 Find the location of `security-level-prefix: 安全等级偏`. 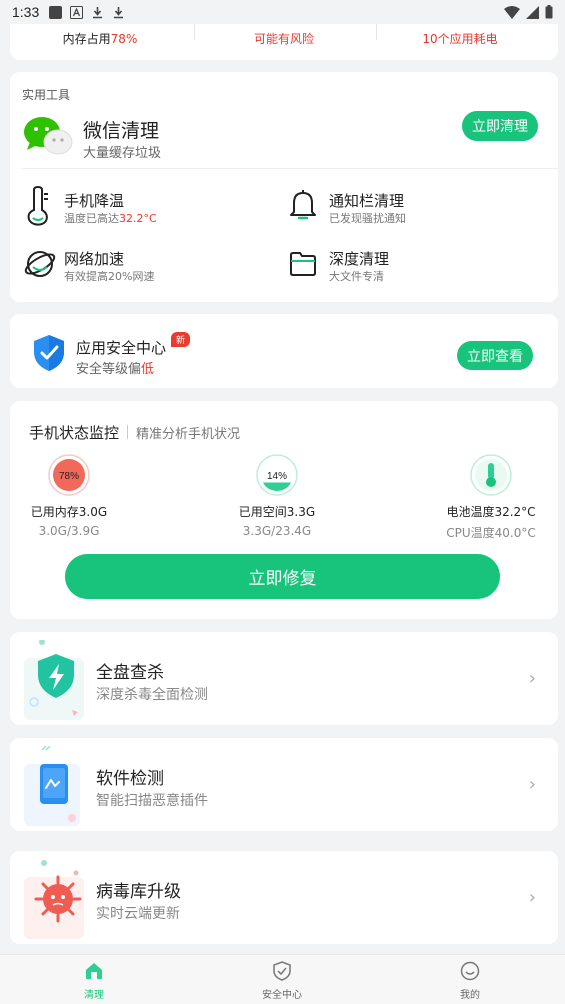

security-level-prefix: 安全等级偏 is located at coordinates (109, 369).